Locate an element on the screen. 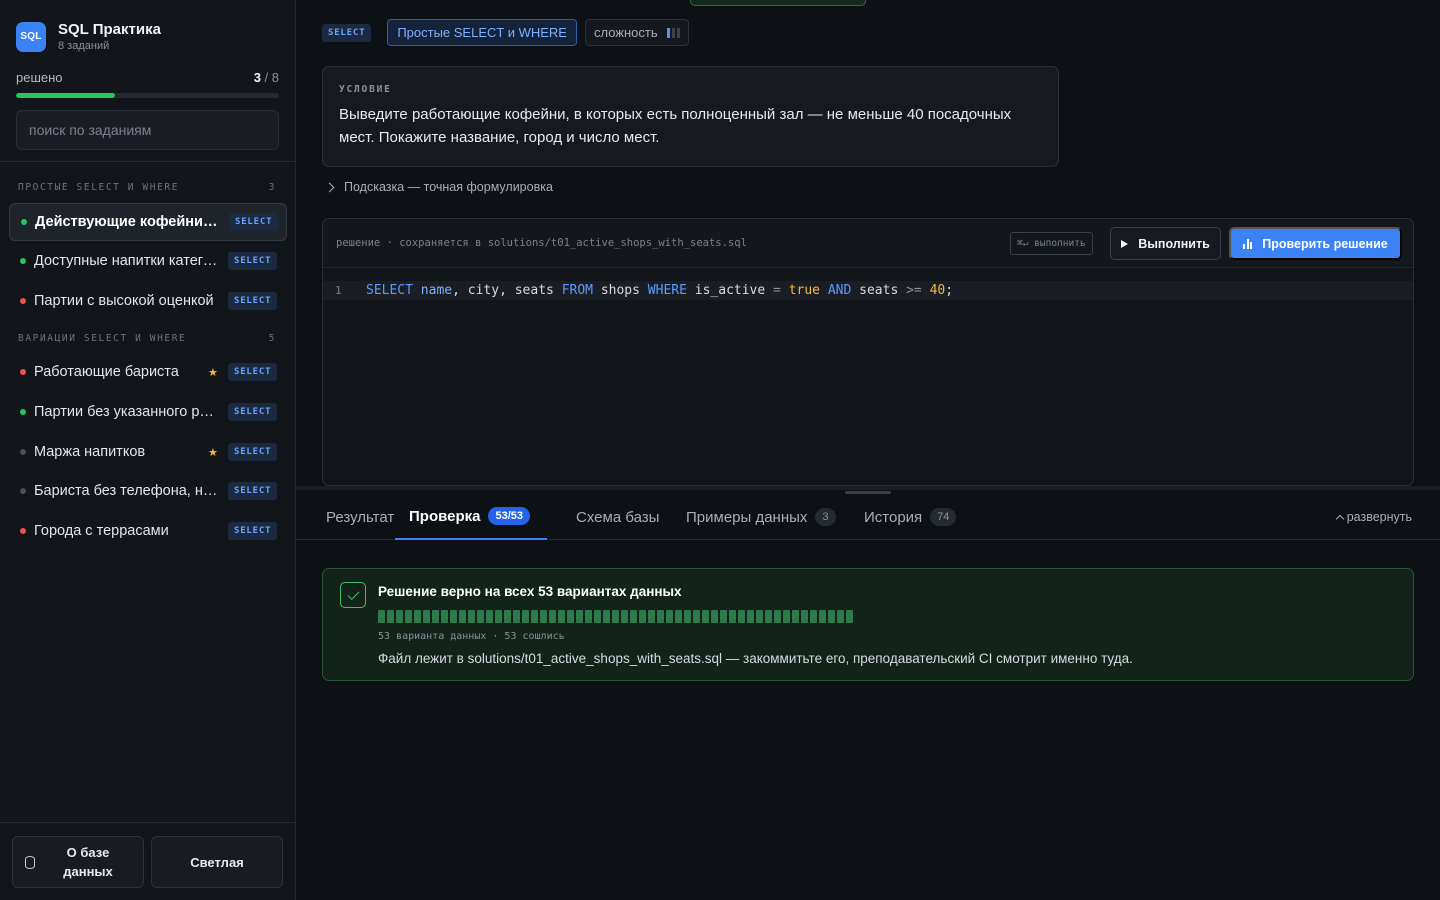  solved-label: решено is located at coordinates (39, 77).